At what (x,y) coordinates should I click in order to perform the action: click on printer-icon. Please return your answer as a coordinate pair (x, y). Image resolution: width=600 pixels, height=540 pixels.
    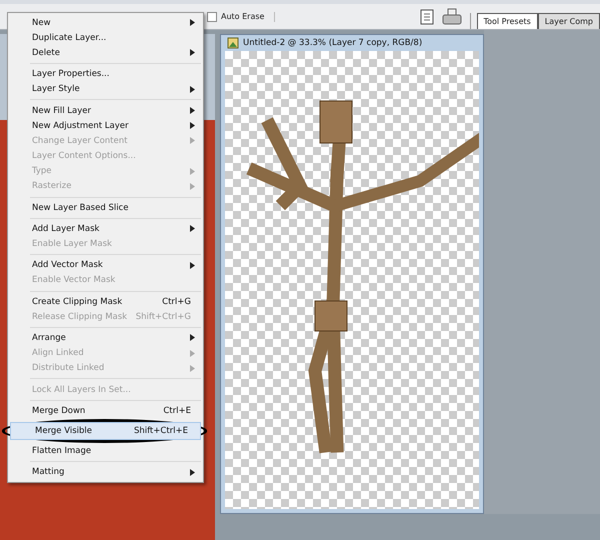
    Looking at the image, I should click on (452, 17).